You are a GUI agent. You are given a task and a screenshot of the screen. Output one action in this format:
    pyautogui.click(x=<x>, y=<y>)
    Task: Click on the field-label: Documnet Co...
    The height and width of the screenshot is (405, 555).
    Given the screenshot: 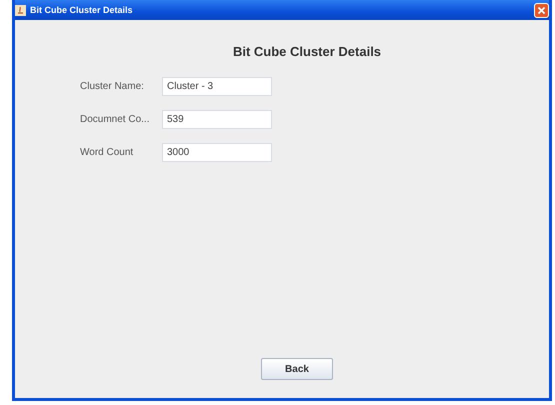 What is the action you would take?
    pyautogui.click(x=115, y=119)
    